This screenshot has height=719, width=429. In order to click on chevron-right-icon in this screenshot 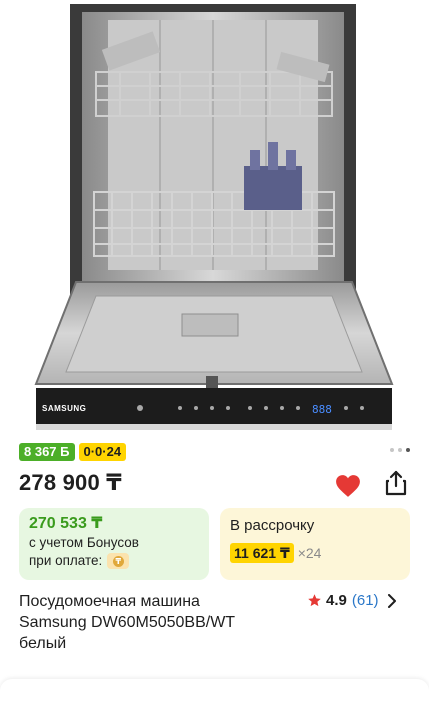, I will do `click(392, 600)`.